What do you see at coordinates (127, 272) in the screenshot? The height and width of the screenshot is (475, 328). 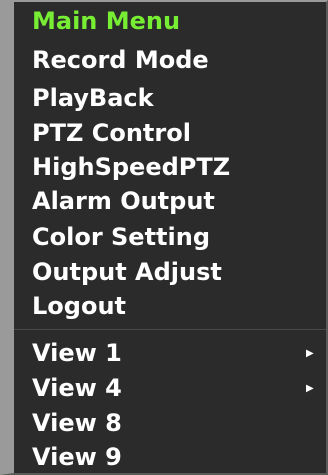 I see `menu-item-output-adjust: Output Adjust` at bounding box center [127, 272].